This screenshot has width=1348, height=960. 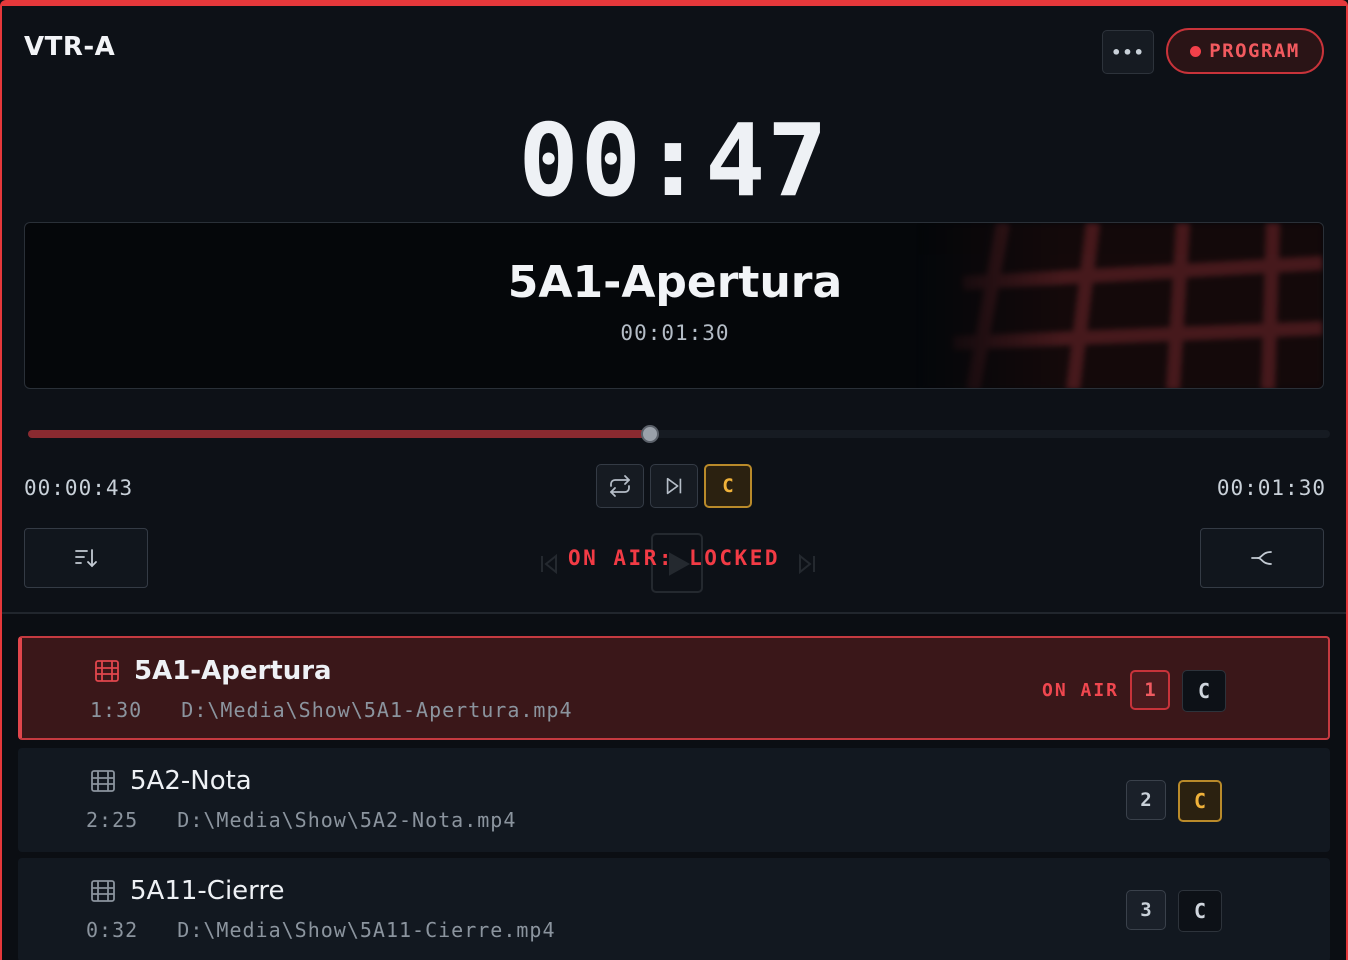 What do you see at coordinates (207, 891) in the screenshot?
I see `playlist-item-name: 5A11-Cierre` at bounding box center [207, 891].